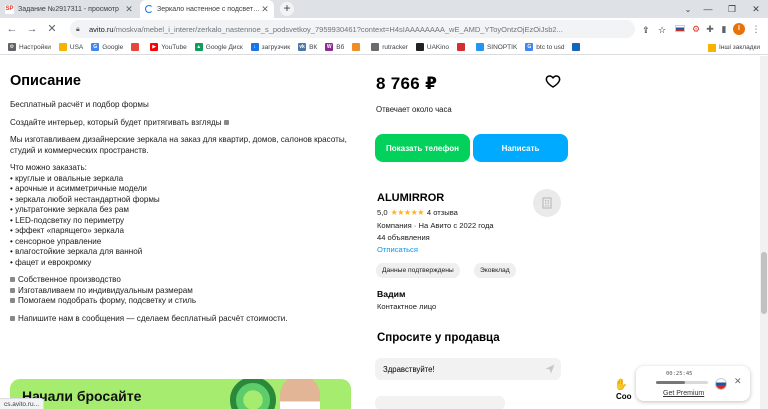  I want to click on unsubscribe-link: Отписаться, so click(397, 249).